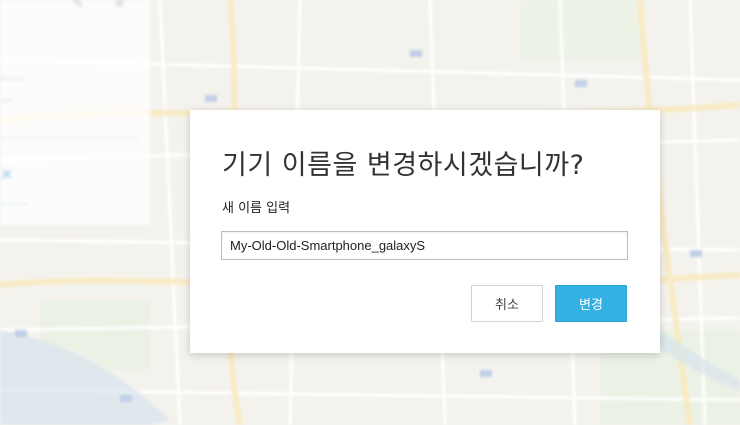 This screenshot has height=425, width=740. Describe the element at coordinates (424, 245) in the screenshot. I see `new-name-input` at that location.